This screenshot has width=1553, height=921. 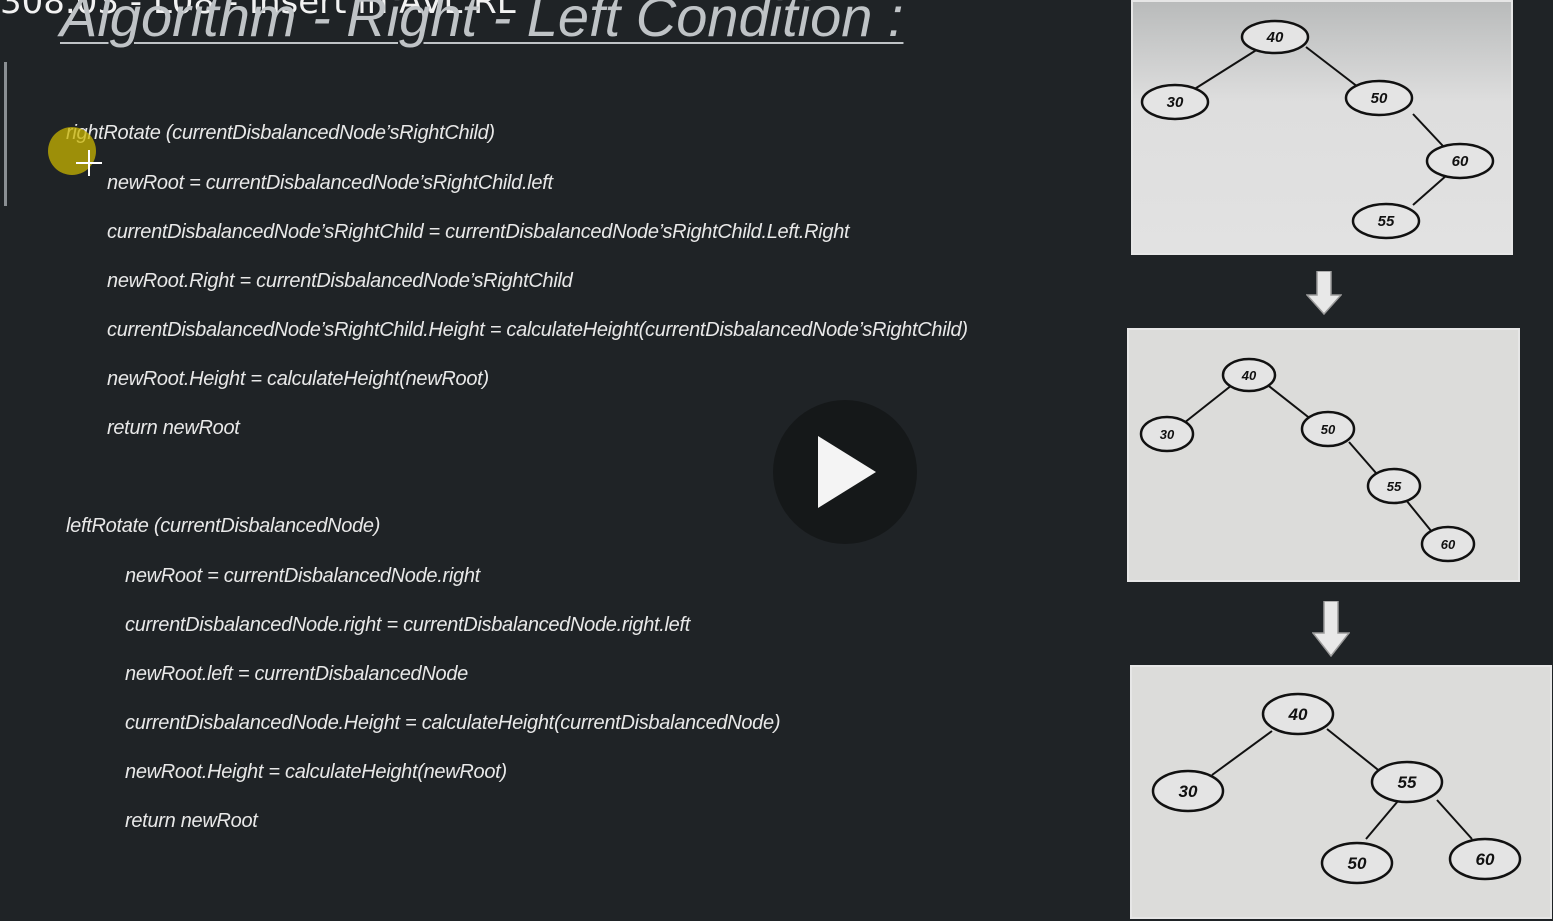 What do you see at coordinates (296, 674) in the screenshot?
I see `left-rotate-line-3: newRoot.left = currentDisbalancedNode` at bounding box center [296, 674].